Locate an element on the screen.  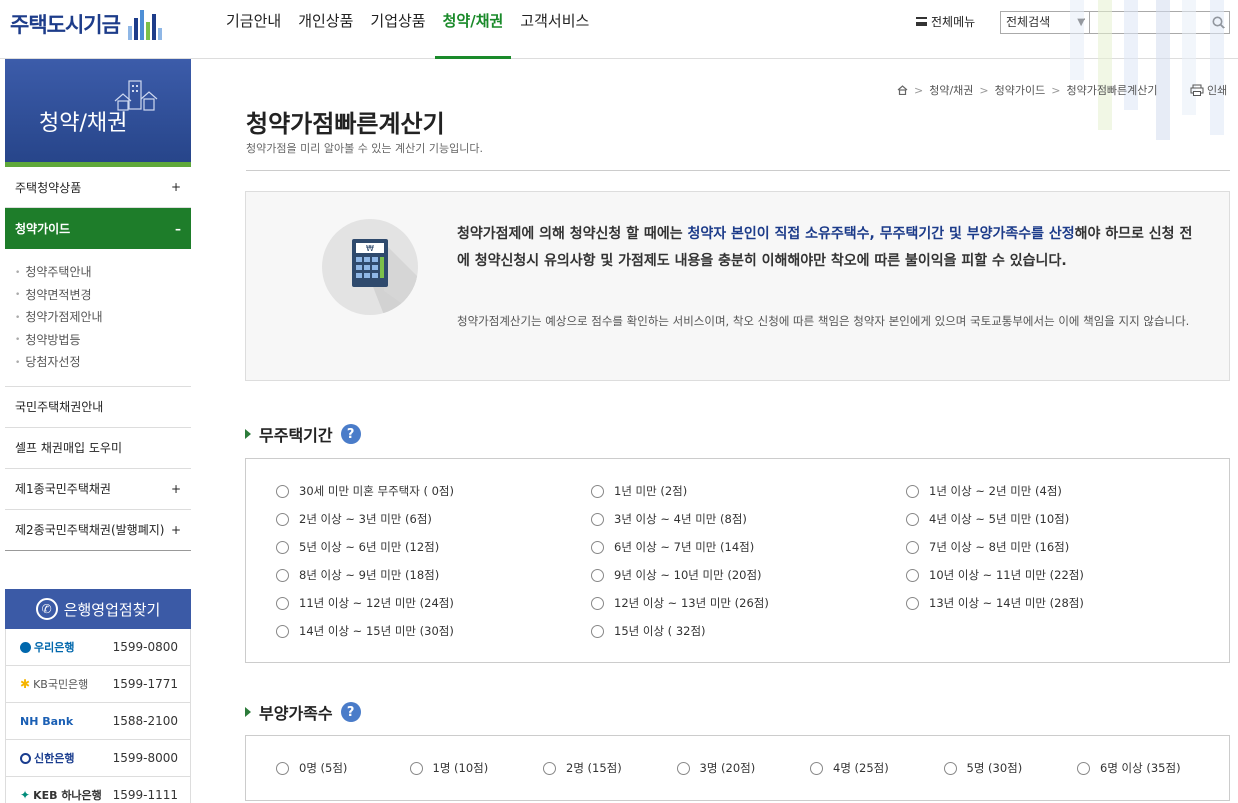
bank-name: ✱ KB국민은행 is located at coordinates (54, 684).